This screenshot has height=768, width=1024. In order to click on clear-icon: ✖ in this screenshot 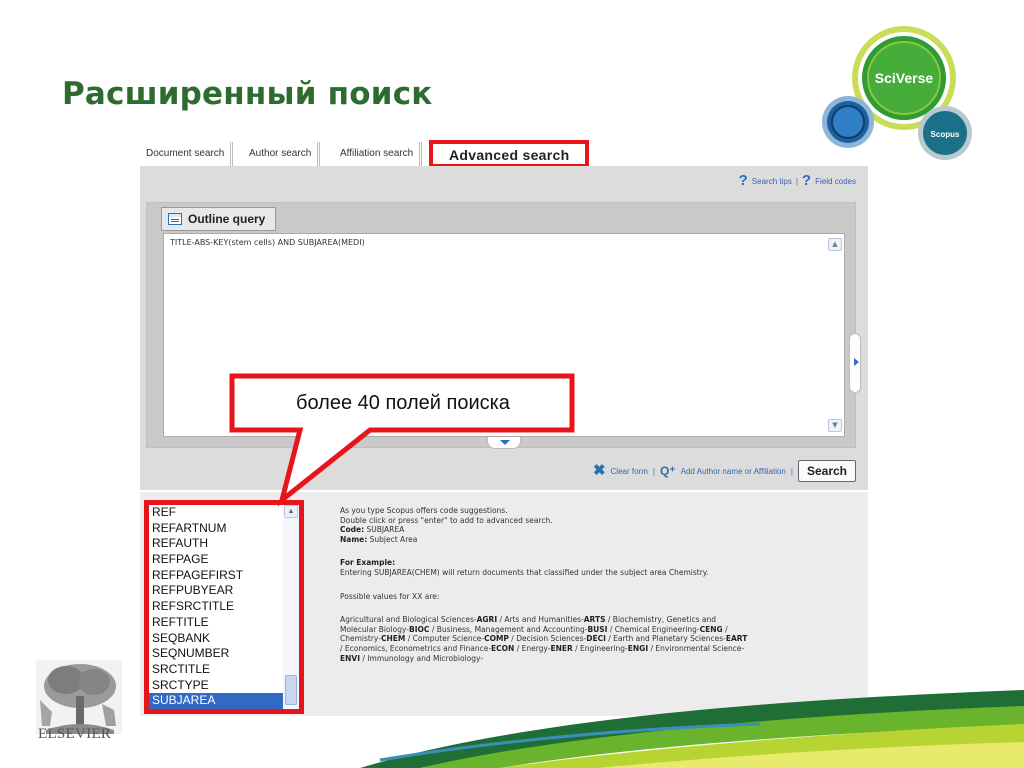, I will do `click(599, 470)`.